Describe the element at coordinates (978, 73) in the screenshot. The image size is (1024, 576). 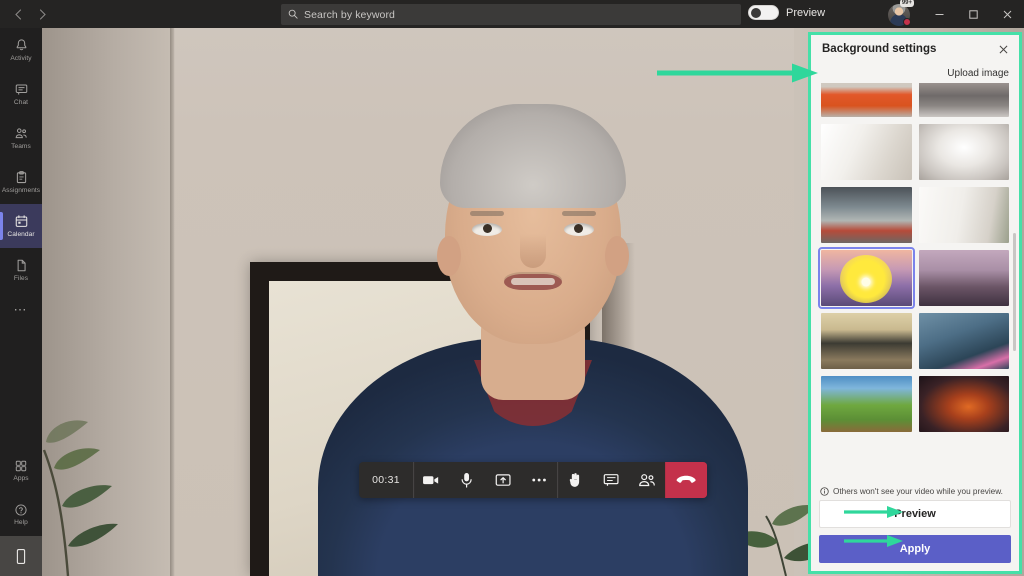
I see `upload-image-link: Upload image` at that location.